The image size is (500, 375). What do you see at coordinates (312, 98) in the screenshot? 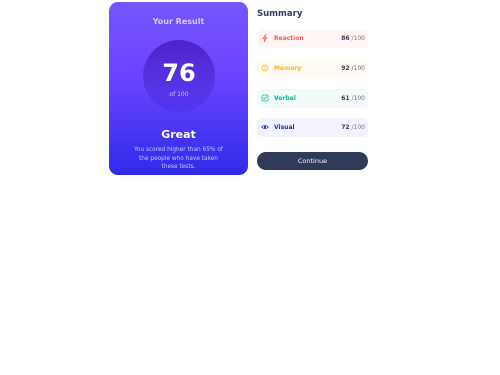
I see `summary-item-verbal: Verbal 61 /100` at bounding box center [312, 98].